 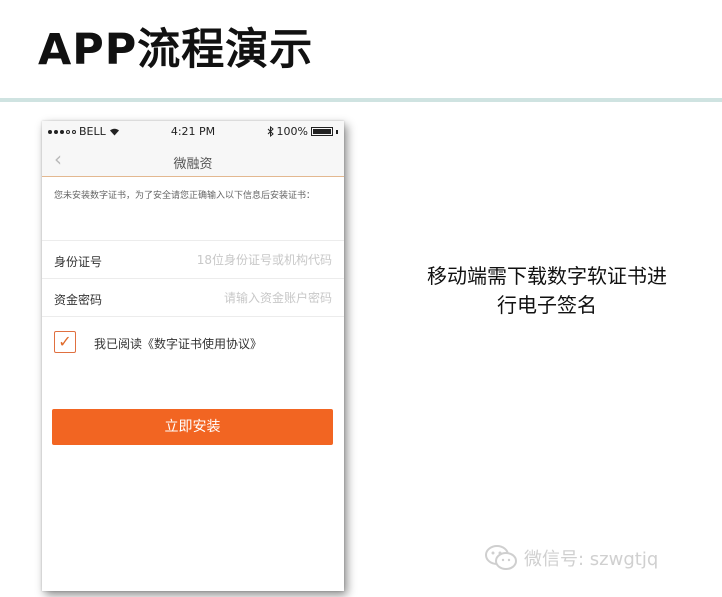 What do you see at coordinates (78, 300) in the screenshot?
I see `fund-password-label: 资金密码` at bounding box center [78, 300].